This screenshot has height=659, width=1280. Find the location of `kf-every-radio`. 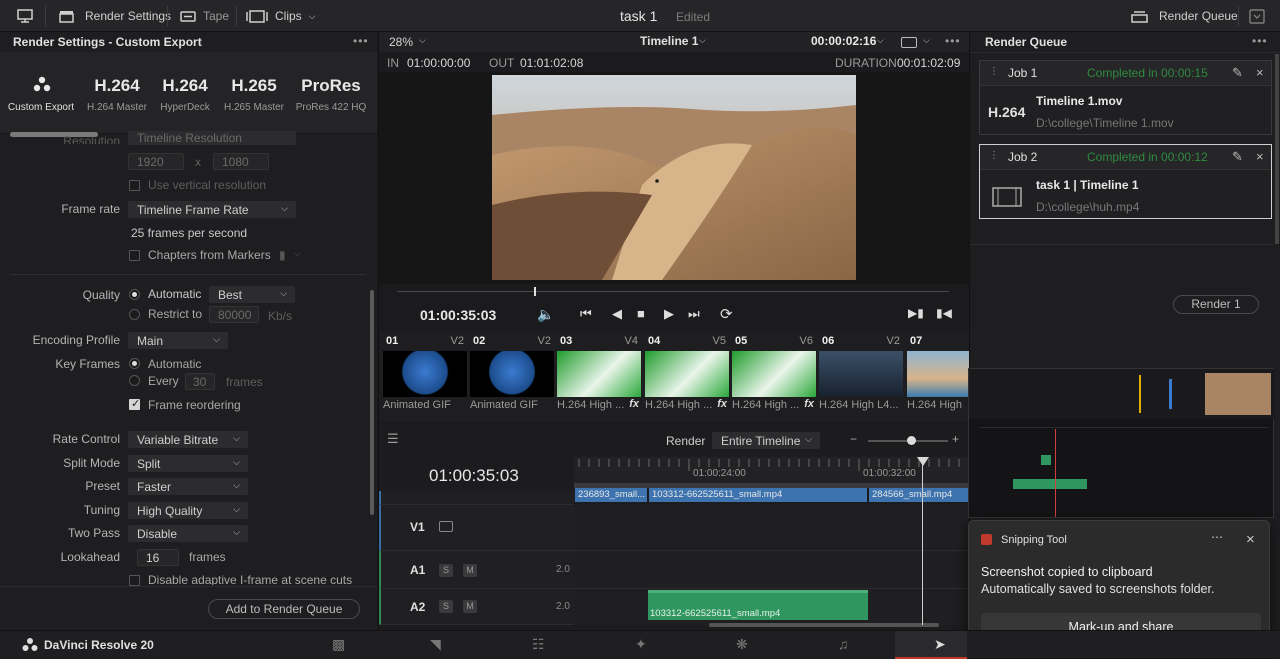

kf-every-radio is located at coordinates (134, 380).